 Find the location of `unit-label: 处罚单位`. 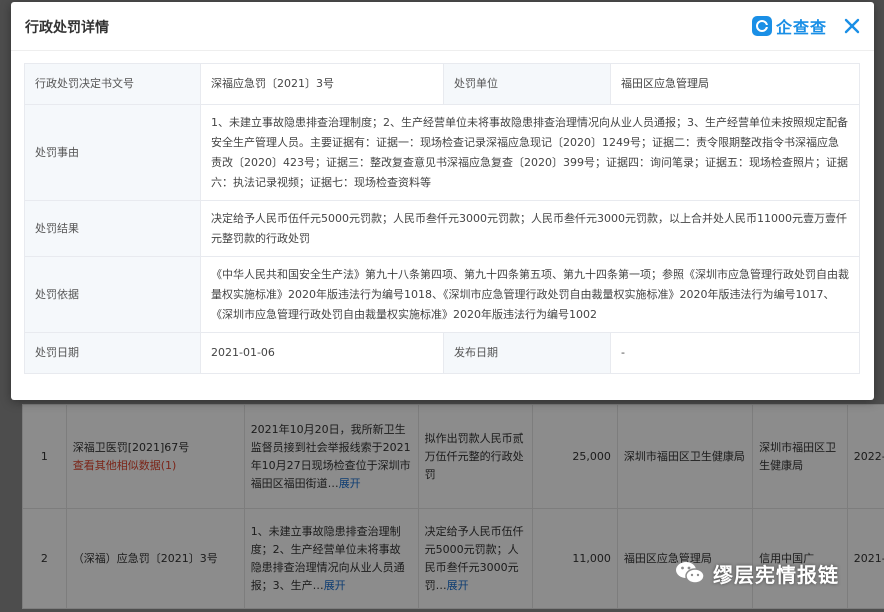

unit-label: 处罚单位 is located at coordinates (527, 84).